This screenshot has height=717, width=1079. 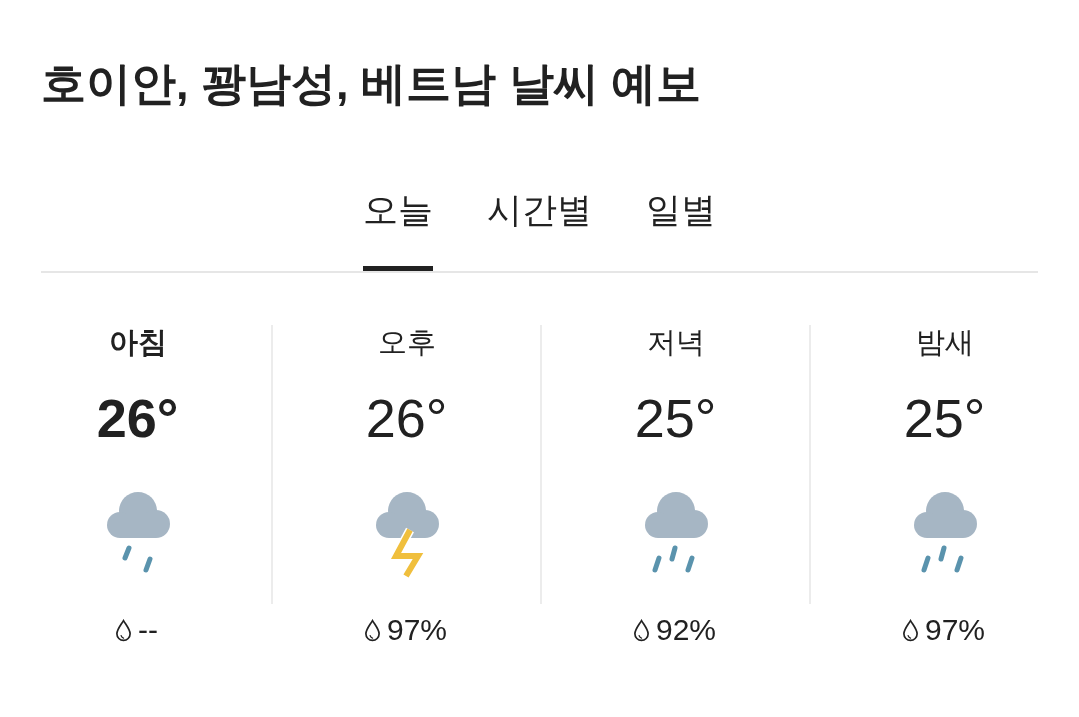 What do you see at coordinates (406, 342) in the screenshot?
I see `period-label: 오후` at bounding box center [406, 342].